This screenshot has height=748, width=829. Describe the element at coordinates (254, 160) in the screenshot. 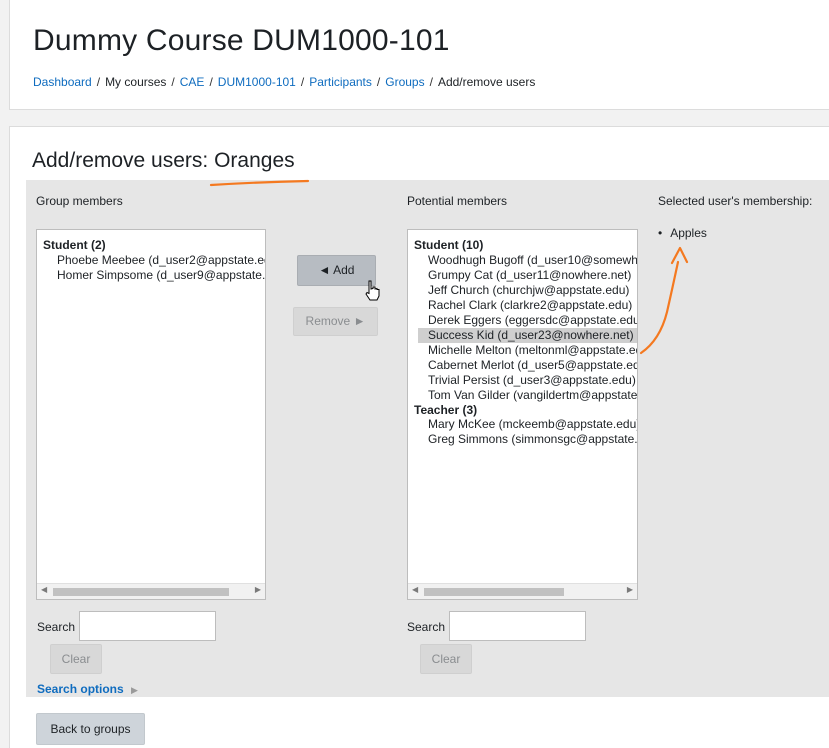

I see `group-name: Oranges` at that location.